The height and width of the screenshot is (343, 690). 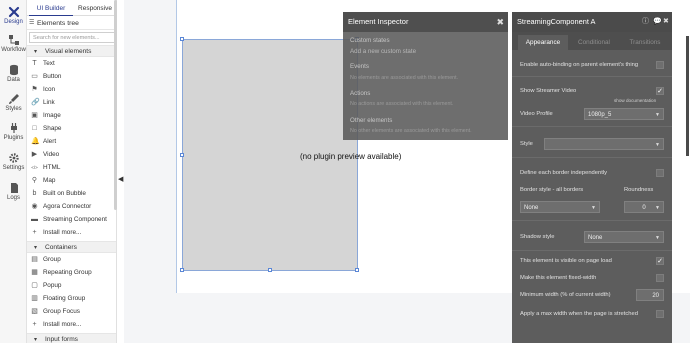 I want to click on text-icon: T, so click(x=34, y=63).